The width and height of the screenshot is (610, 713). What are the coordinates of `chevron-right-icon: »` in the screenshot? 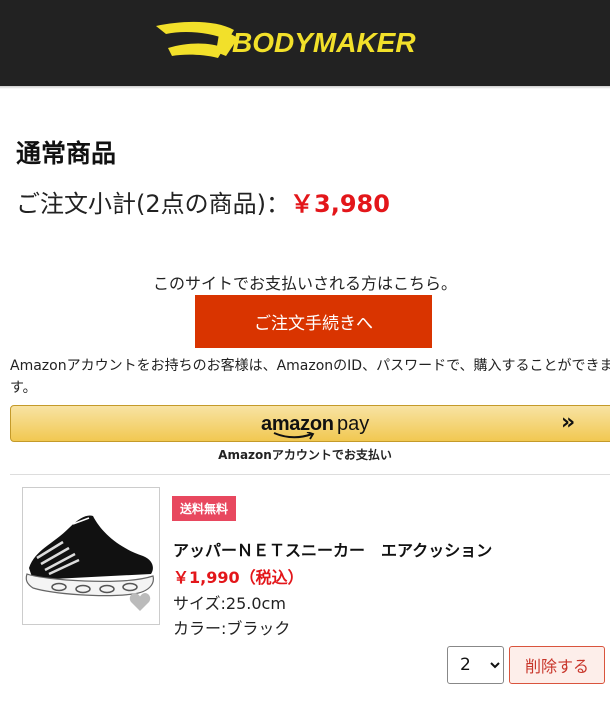 It's located at (568, 422).